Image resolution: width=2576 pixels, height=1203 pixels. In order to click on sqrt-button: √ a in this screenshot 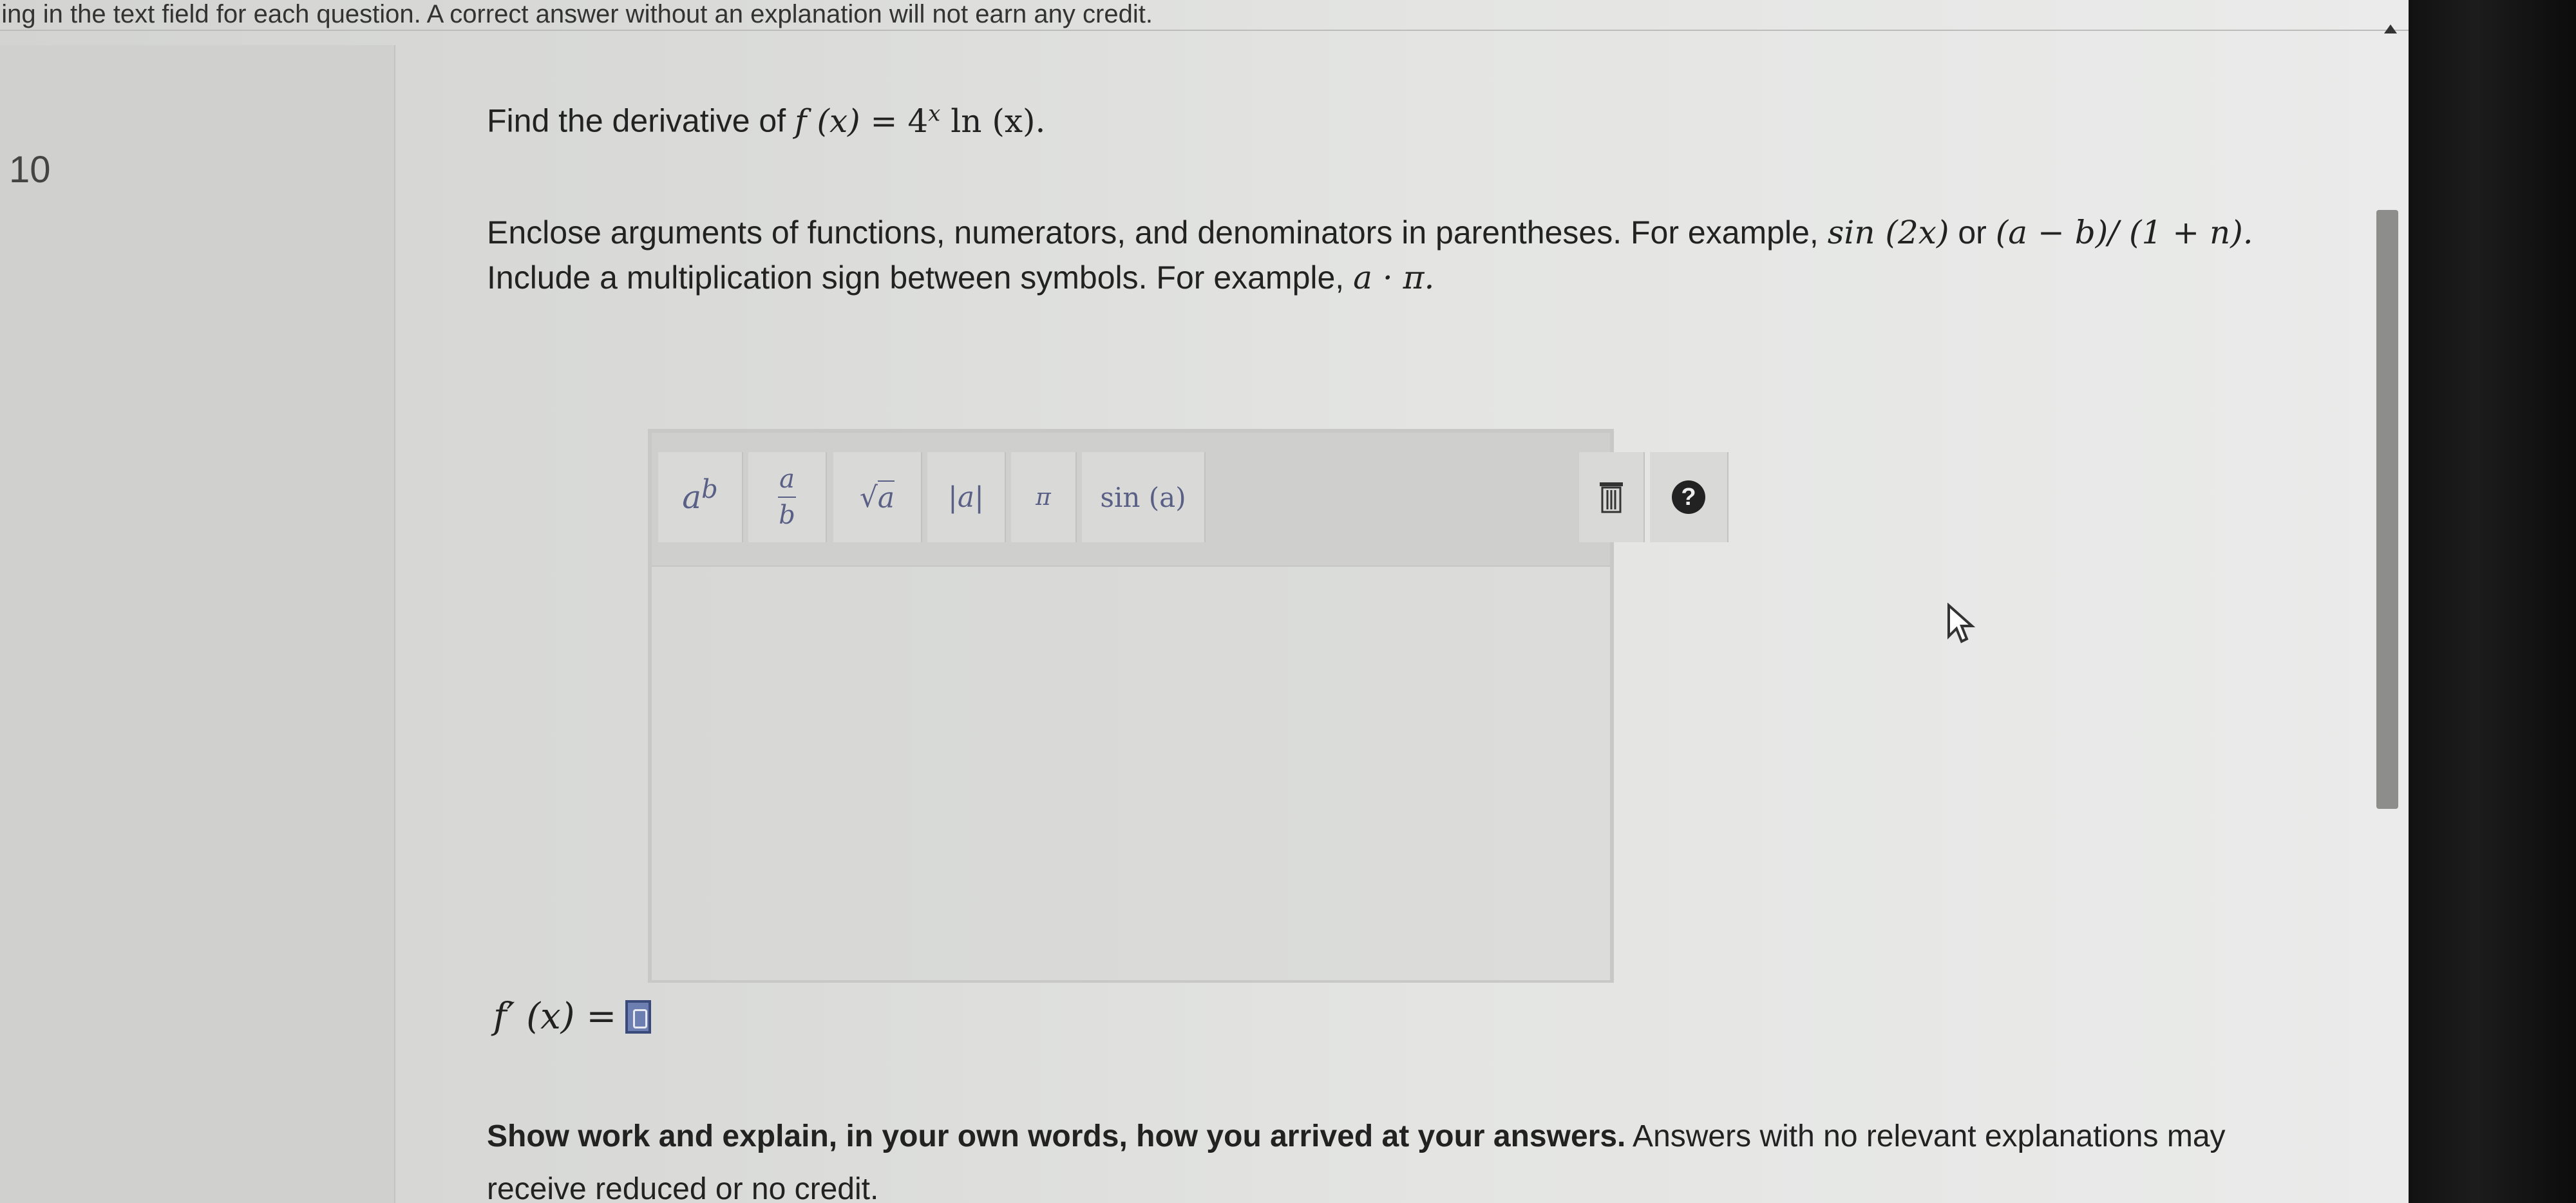, I will do `click(878, 497)`.